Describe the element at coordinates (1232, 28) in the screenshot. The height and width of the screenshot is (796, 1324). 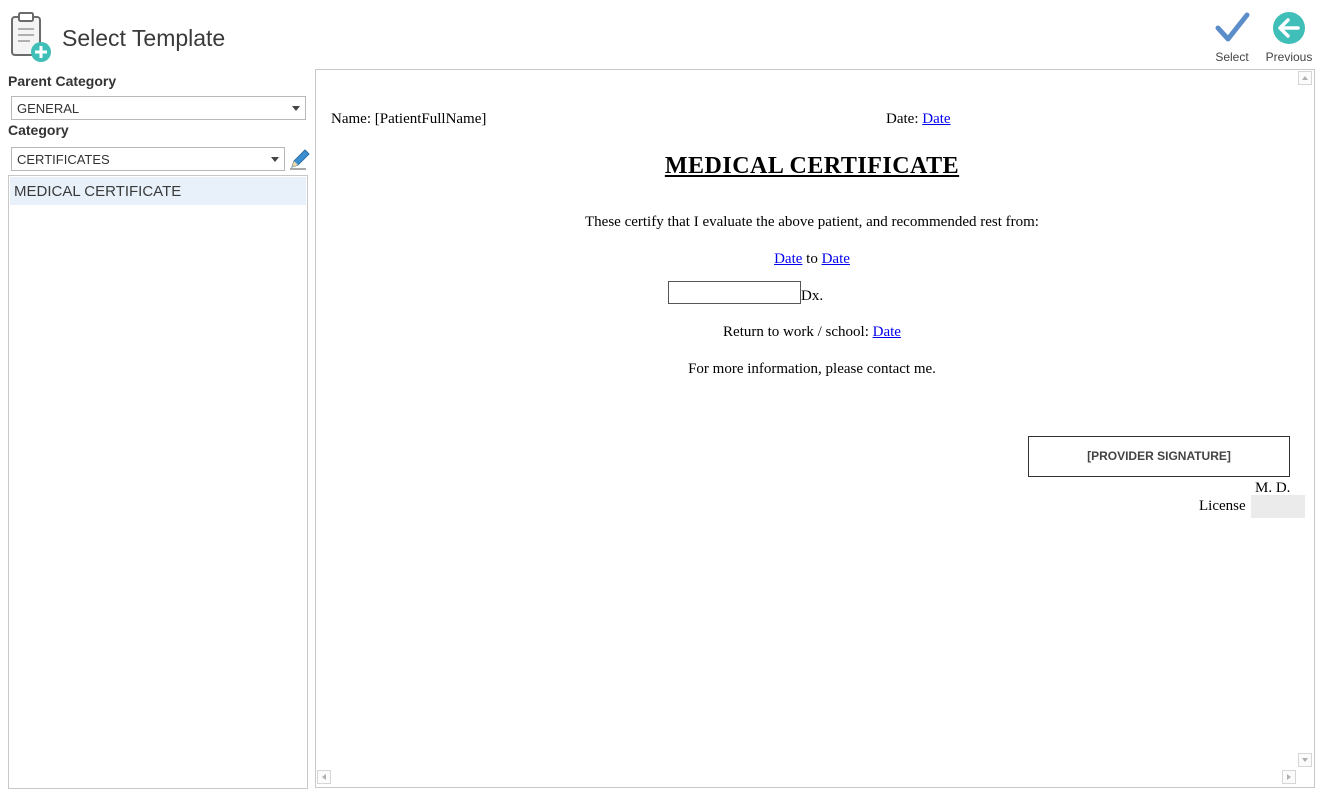
I see `checkmark-icon` at that location.